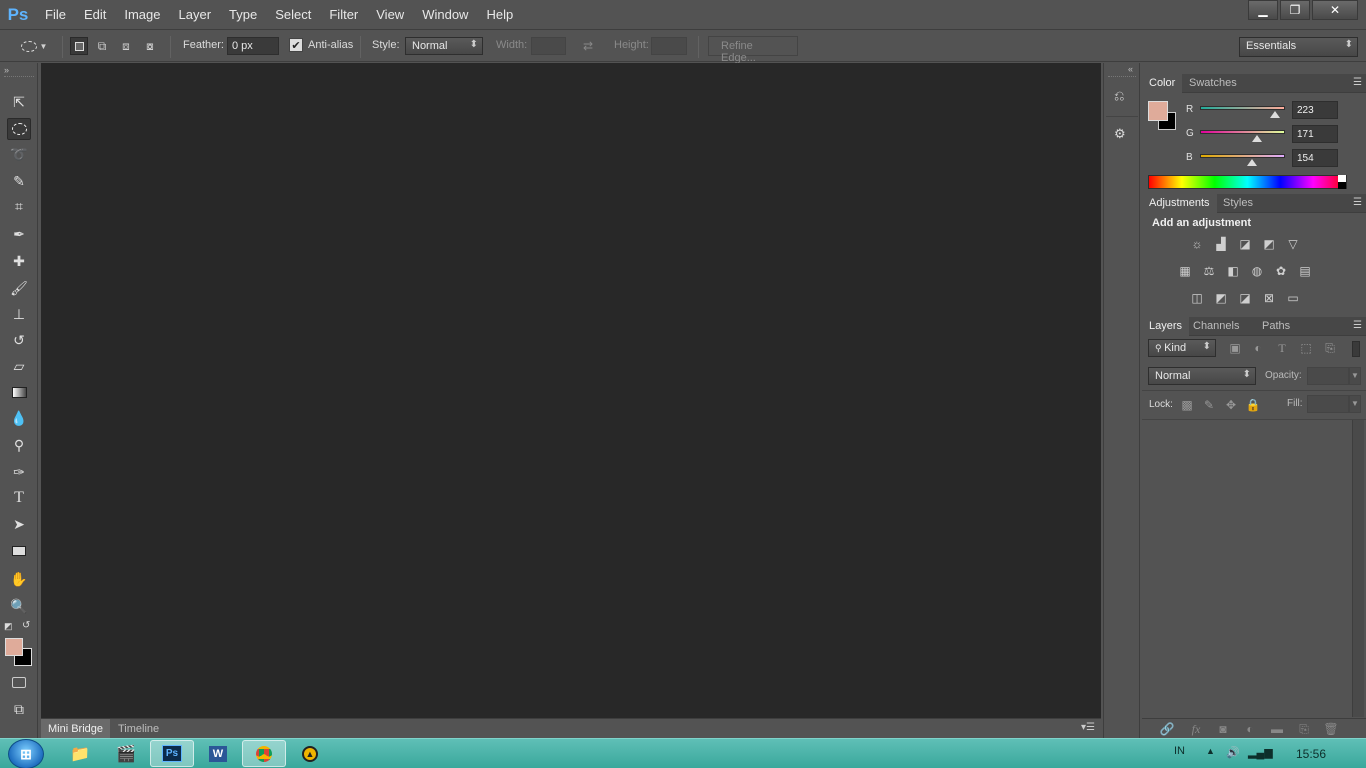  I want to click on tab-styles: Styles, so click(1238, 203).